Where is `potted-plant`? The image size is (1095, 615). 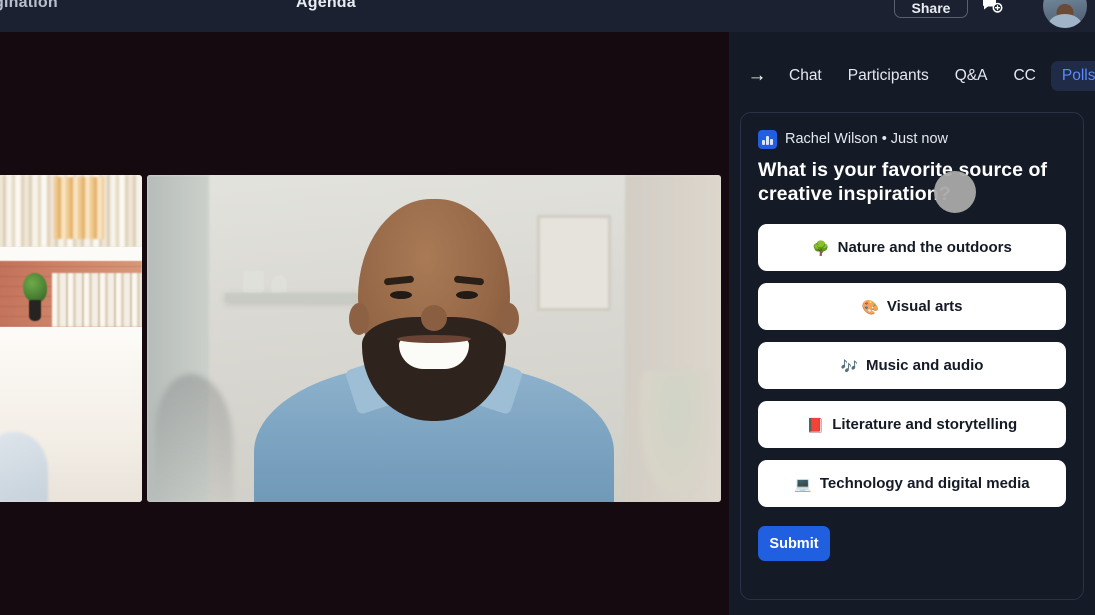
potted-plant is located at coordinates (34, 300).